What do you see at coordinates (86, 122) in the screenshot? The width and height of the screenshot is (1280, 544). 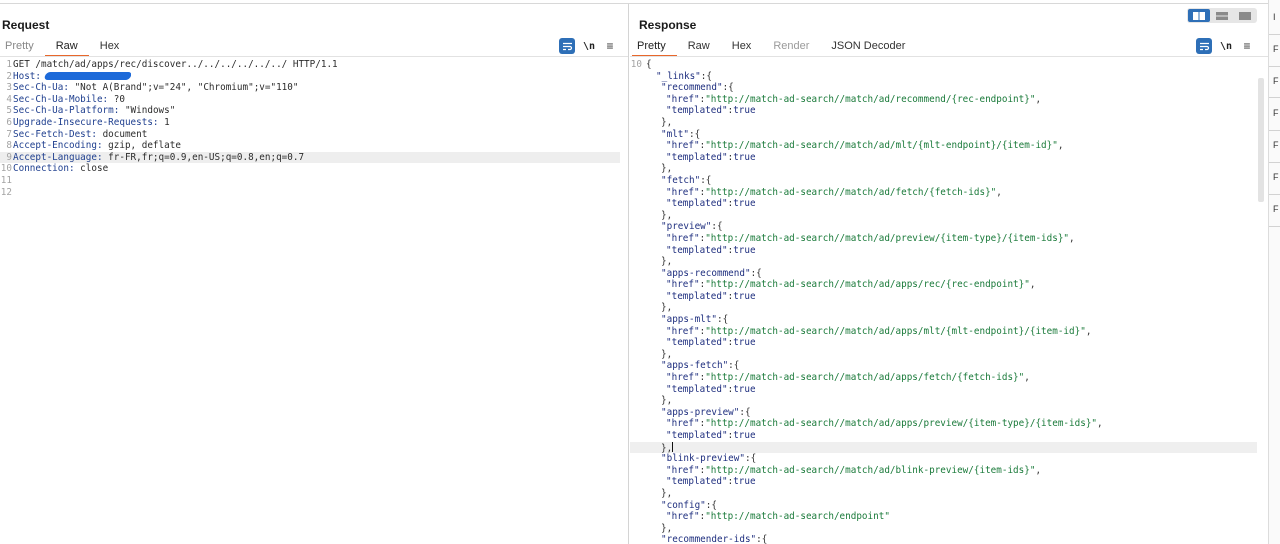 I see `header-name: Upgrade-Insecure-Requests:` at bounding box center [86, 122].